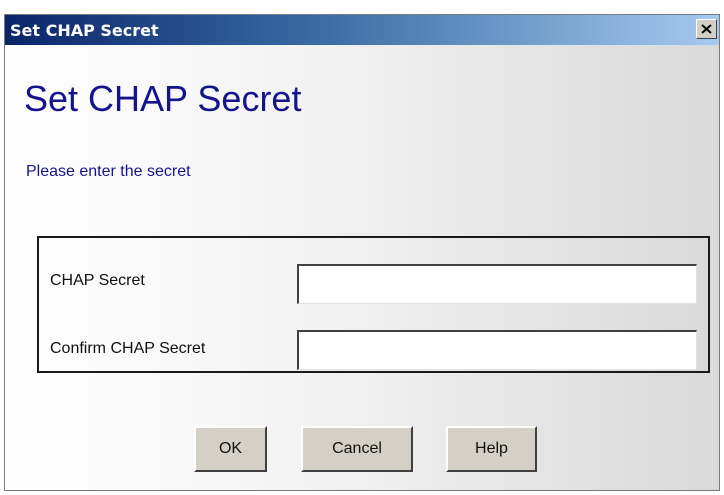 The image size is (724, 495). I want to click on help-button: Help, so click(491, 449).